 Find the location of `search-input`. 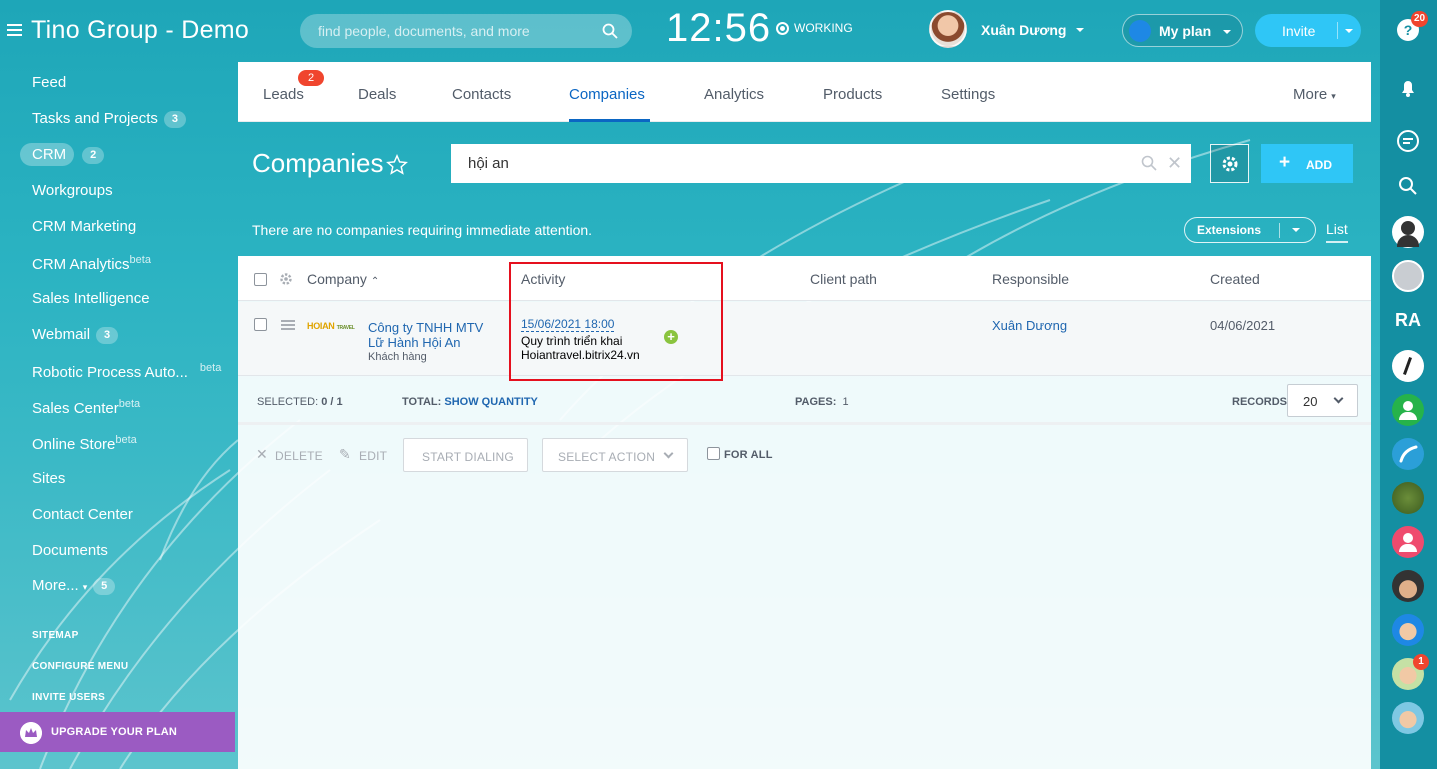

search-input is located at coordinates (458, 31).